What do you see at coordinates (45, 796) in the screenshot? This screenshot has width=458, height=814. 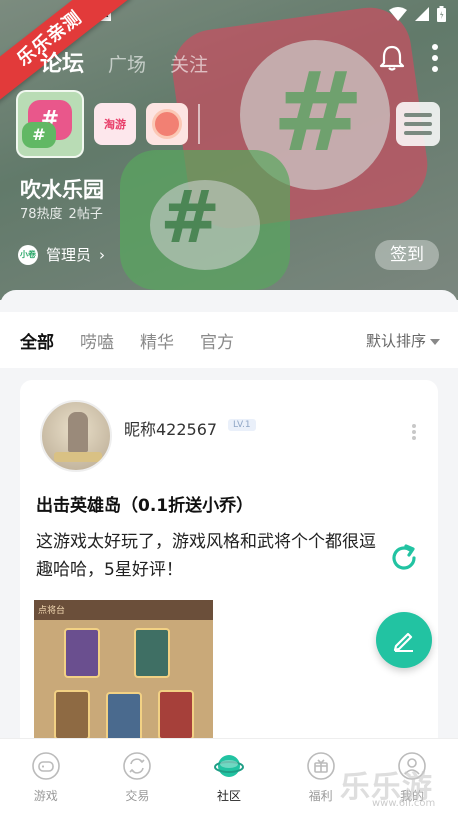 I see `nav-games-label: 游戏` at bounding box center [45, 796].